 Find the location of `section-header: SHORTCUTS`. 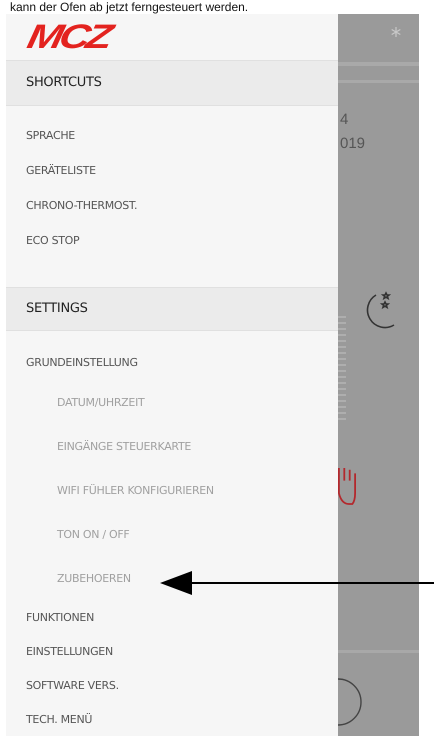

section-header: SHORTCUTS is located at coordinates (172, 83).